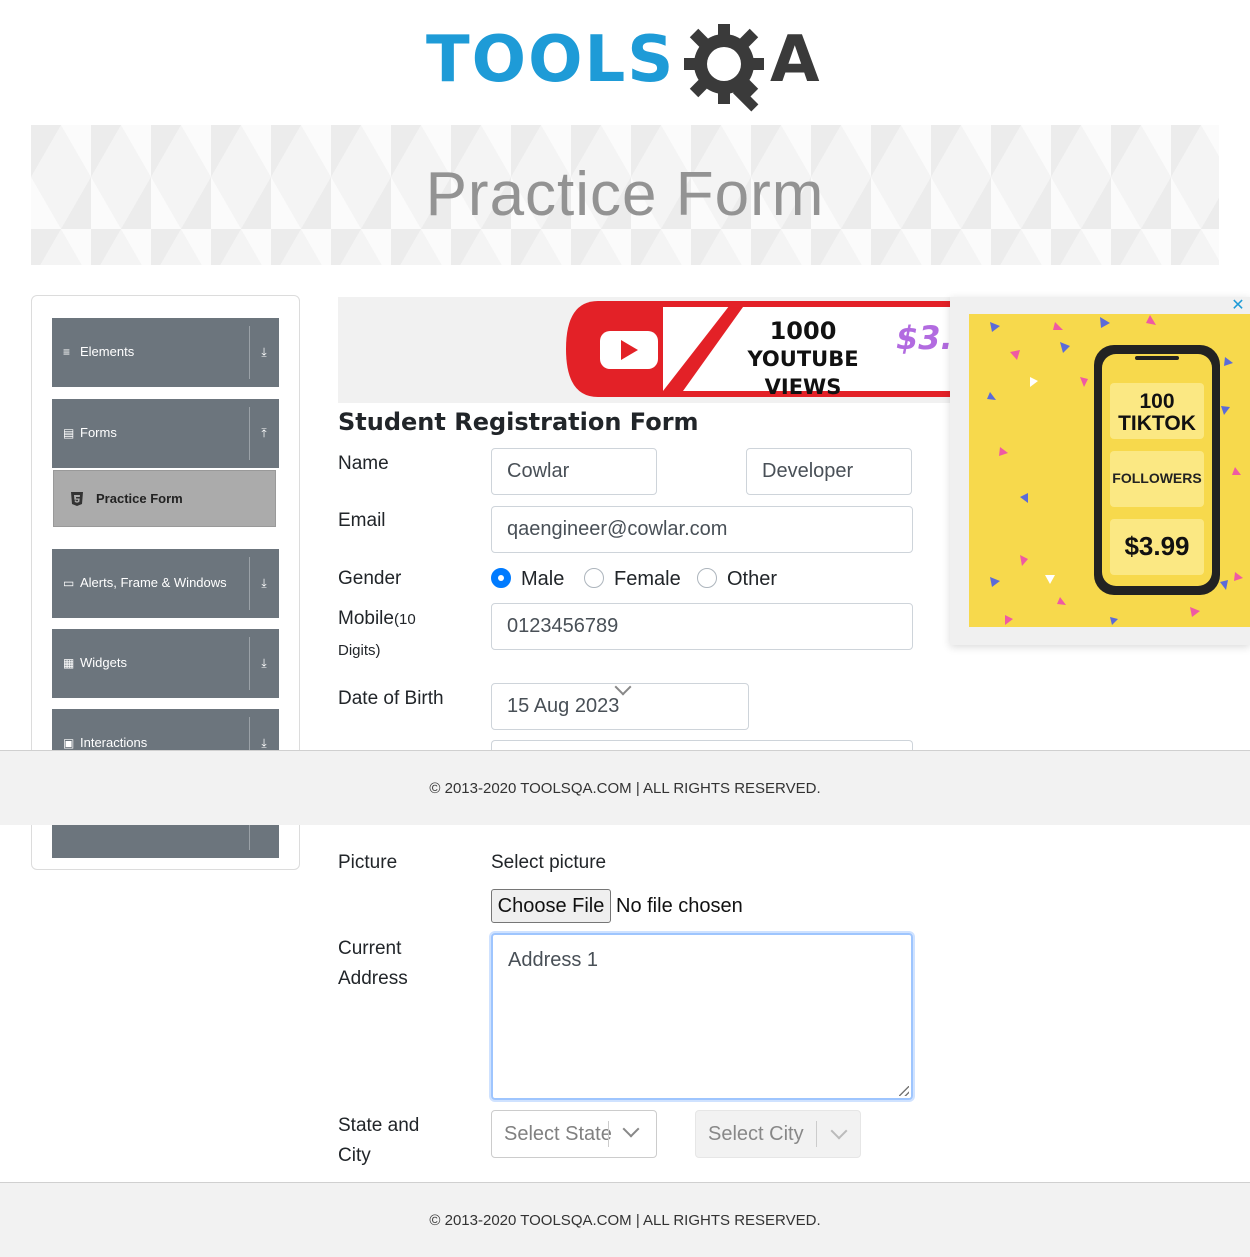 The image size is (1250, 1257). What do you see at coordinates (404, 619) in the screenshot?
I see `mobile-hint: (10` at bounding box center [404, 619].